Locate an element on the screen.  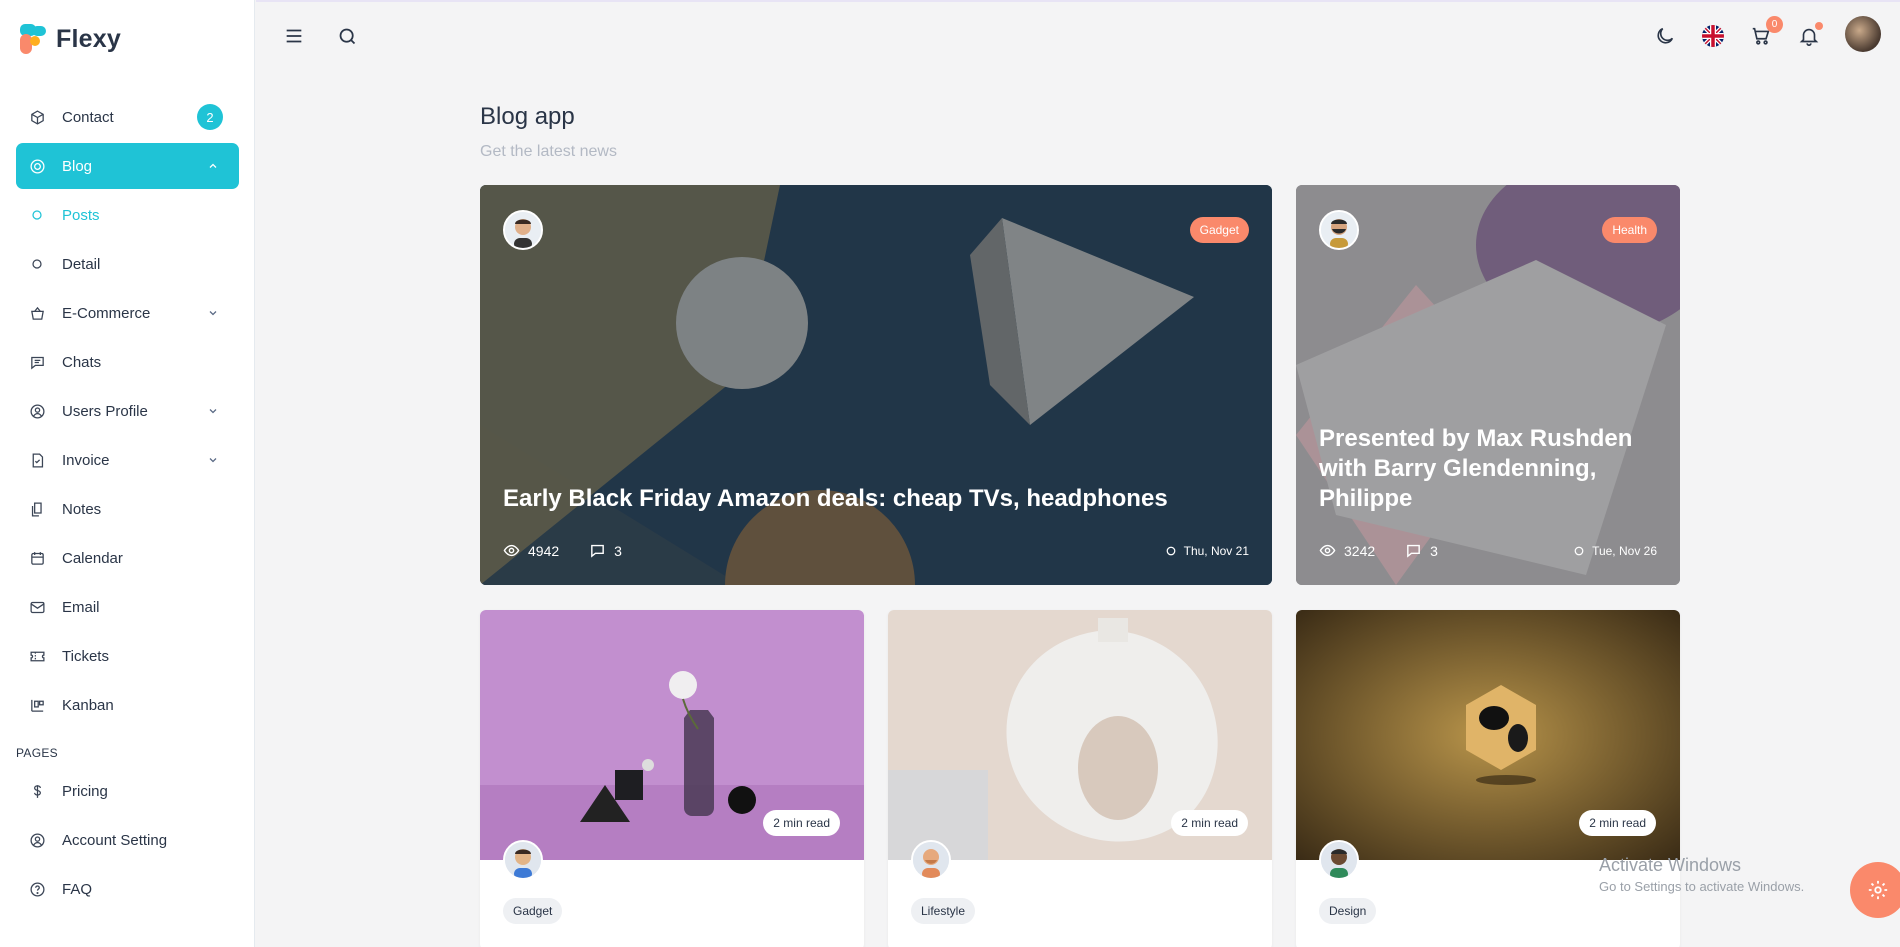
sidebar-item-users-profile: Users Profile is located at coordinates (127, 411).